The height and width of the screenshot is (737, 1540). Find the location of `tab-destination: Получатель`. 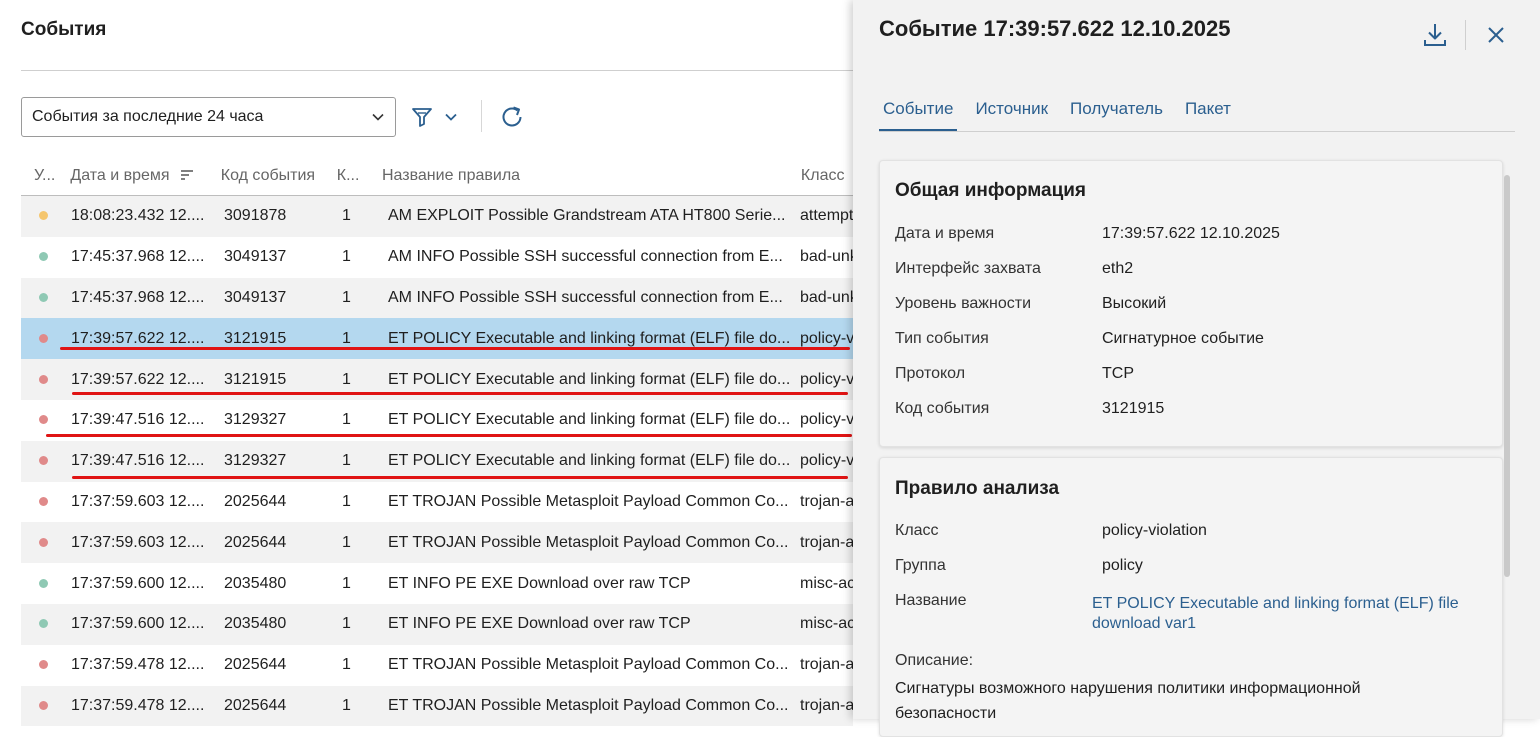

tab-destination: Получатель is located at coordinates (1116, 113).